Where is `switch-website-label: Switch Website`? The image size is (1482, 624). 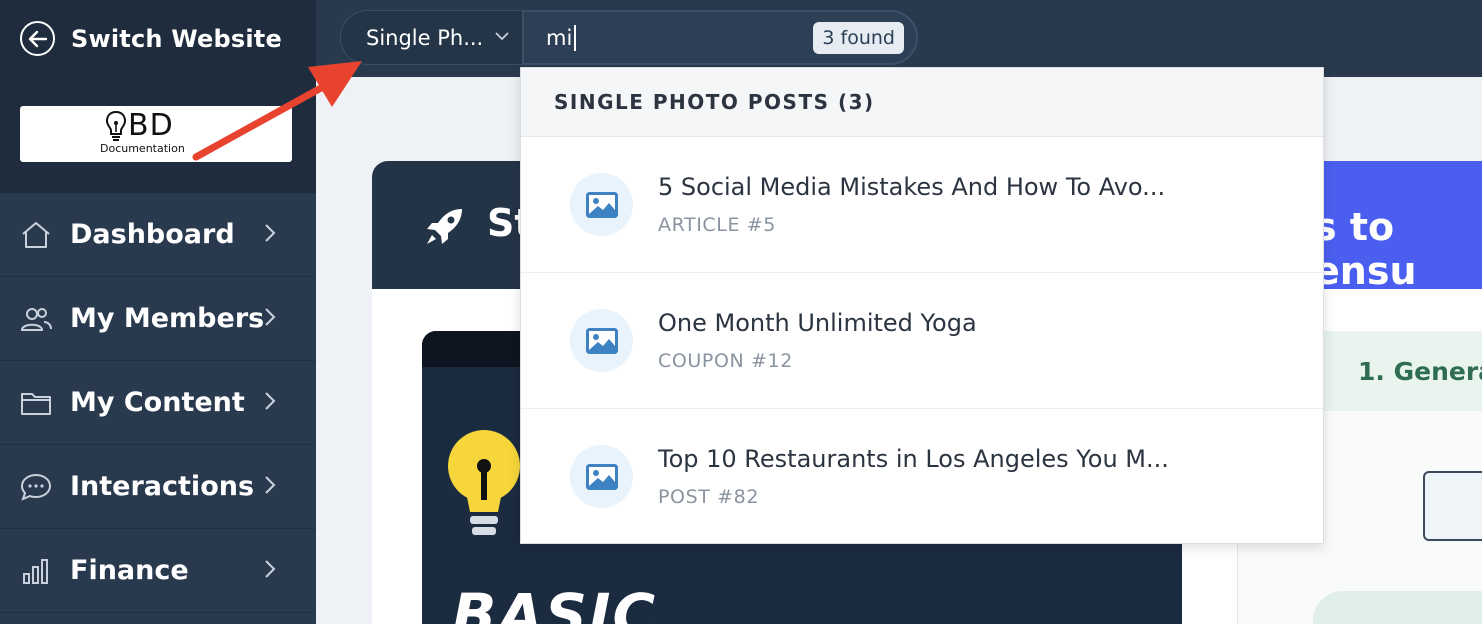 switch-website-label: Switch Website is located at coordinates (176, 38).